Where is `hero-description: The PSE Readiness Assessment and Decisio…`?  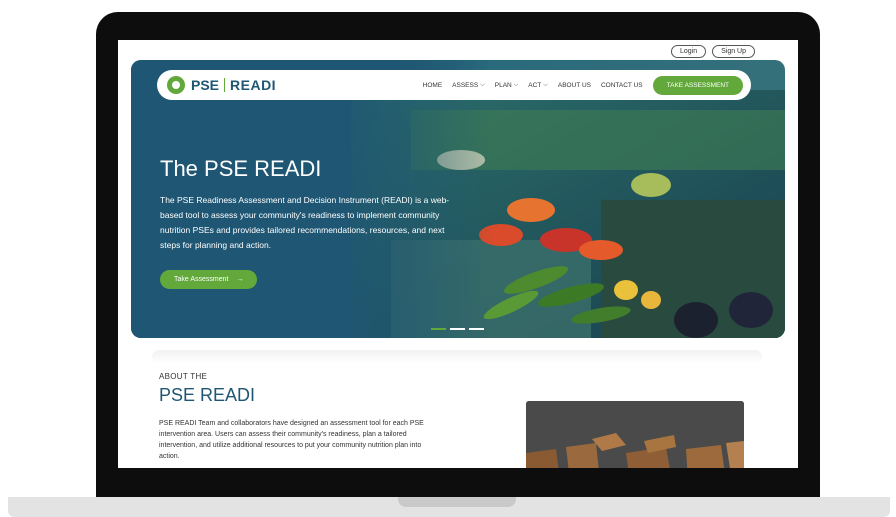 hero-description: The PSE Readiness Assessment and Decisio… is located at coordinates (305, 222).